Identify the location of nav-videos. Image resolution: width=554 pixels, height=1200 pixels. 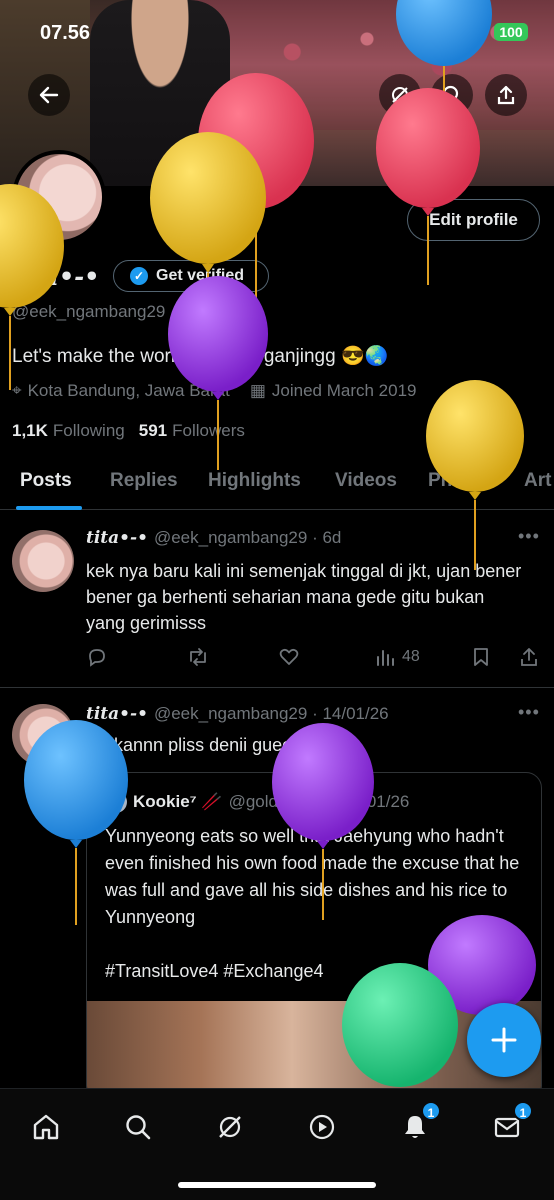
(322, 1127).